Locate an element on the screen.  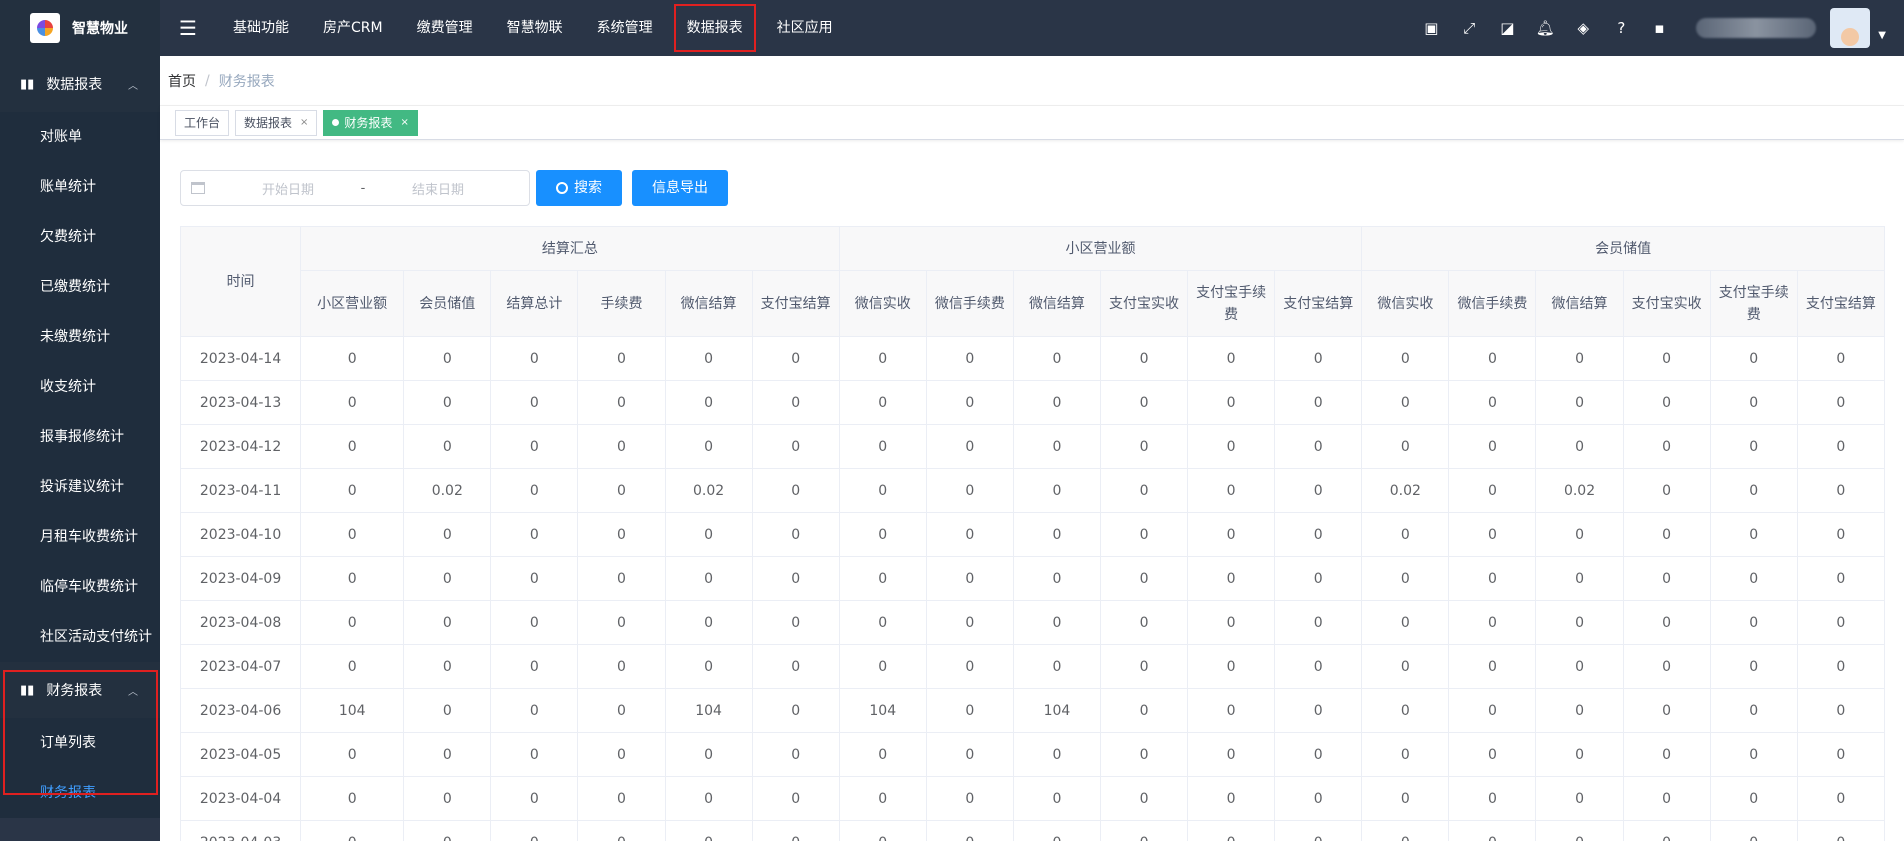
sidebar-item-bill-stats: 账单统计 is located at coordinates (80, 187).